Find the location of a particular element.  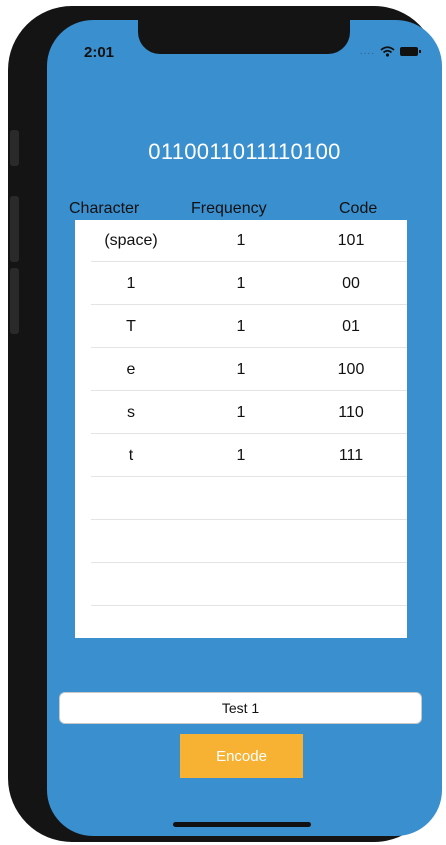

header-character: Character is located at coordinates (104, 208).